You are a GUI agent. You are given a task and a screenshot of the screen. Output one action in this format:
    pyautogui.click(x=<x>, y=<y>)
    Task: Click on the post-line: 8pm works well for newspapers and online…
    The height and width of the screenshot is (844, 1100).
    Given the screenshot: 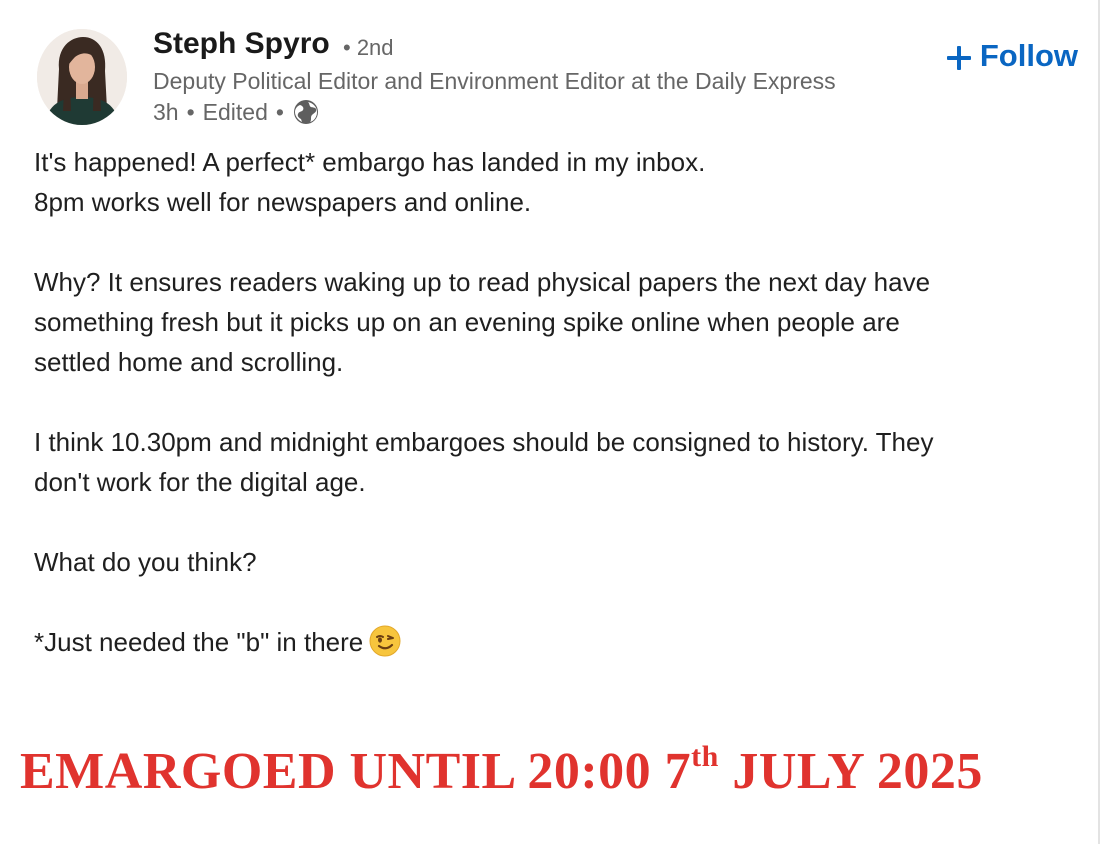 What is the action you would take?
    pyautogui.click(x=283, y=202)
    